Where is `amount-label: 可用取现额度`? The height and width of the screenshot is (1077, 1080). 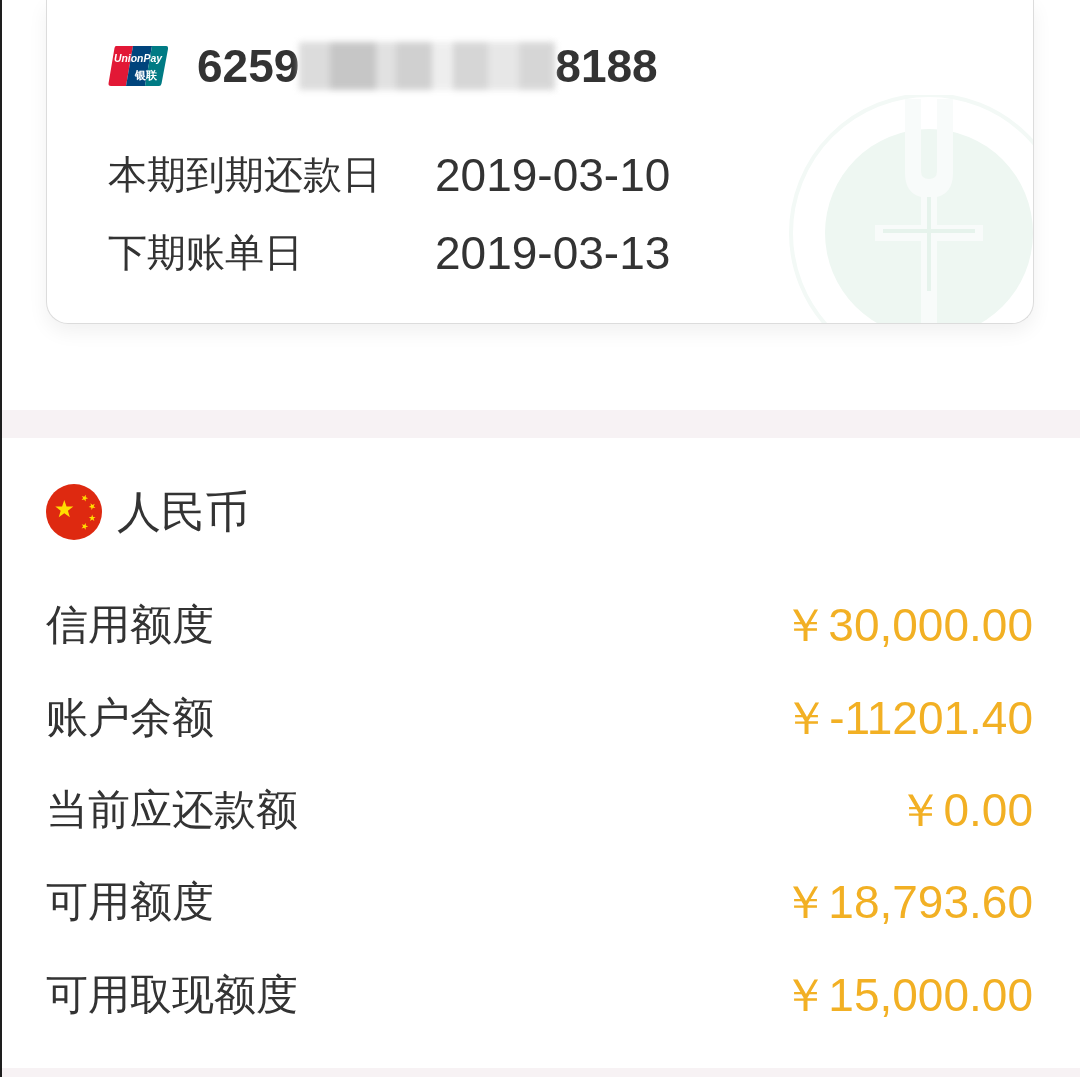 amount-label: 可用取现额度 is located at coordinates (172, 994).